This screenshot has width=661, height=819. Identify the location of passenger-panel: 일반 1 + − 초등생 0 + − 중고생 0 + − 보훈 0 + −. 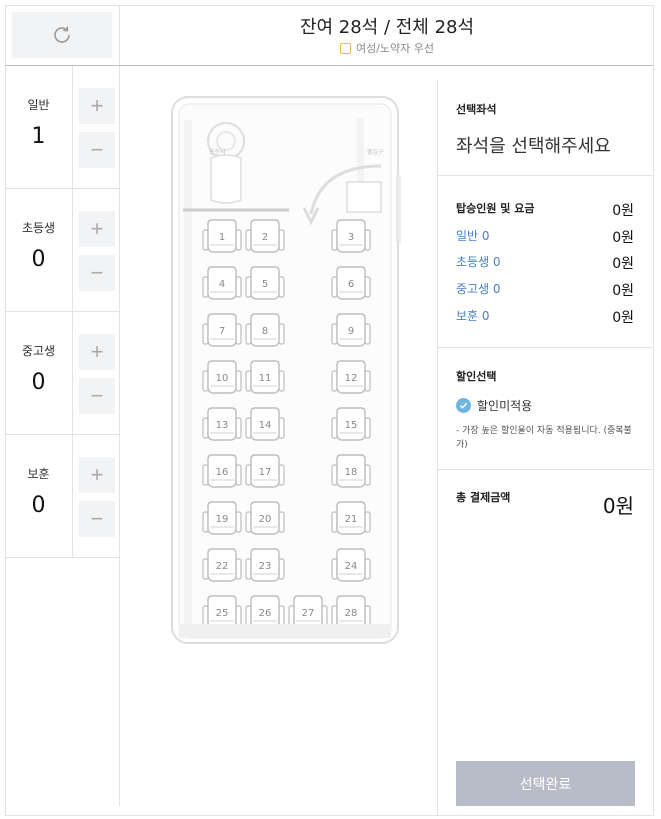
(62, 312).